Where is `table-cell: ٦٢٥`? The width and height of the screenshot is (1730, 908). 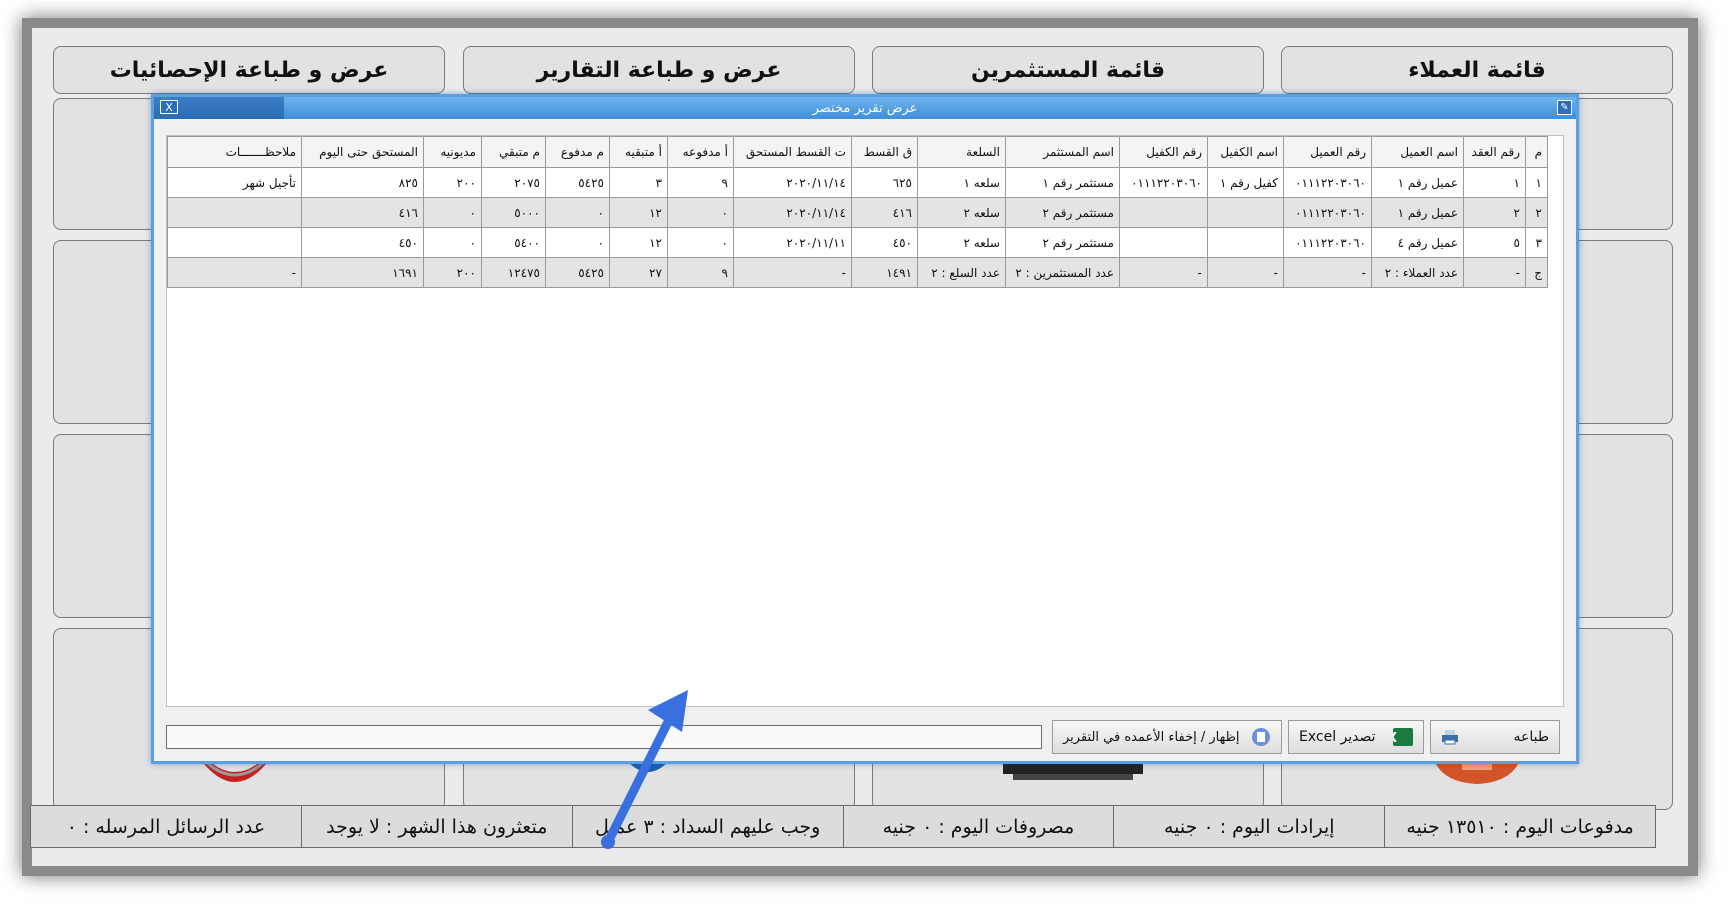
table-cell: ٦٢٥ is located at coordinates (884, 182).